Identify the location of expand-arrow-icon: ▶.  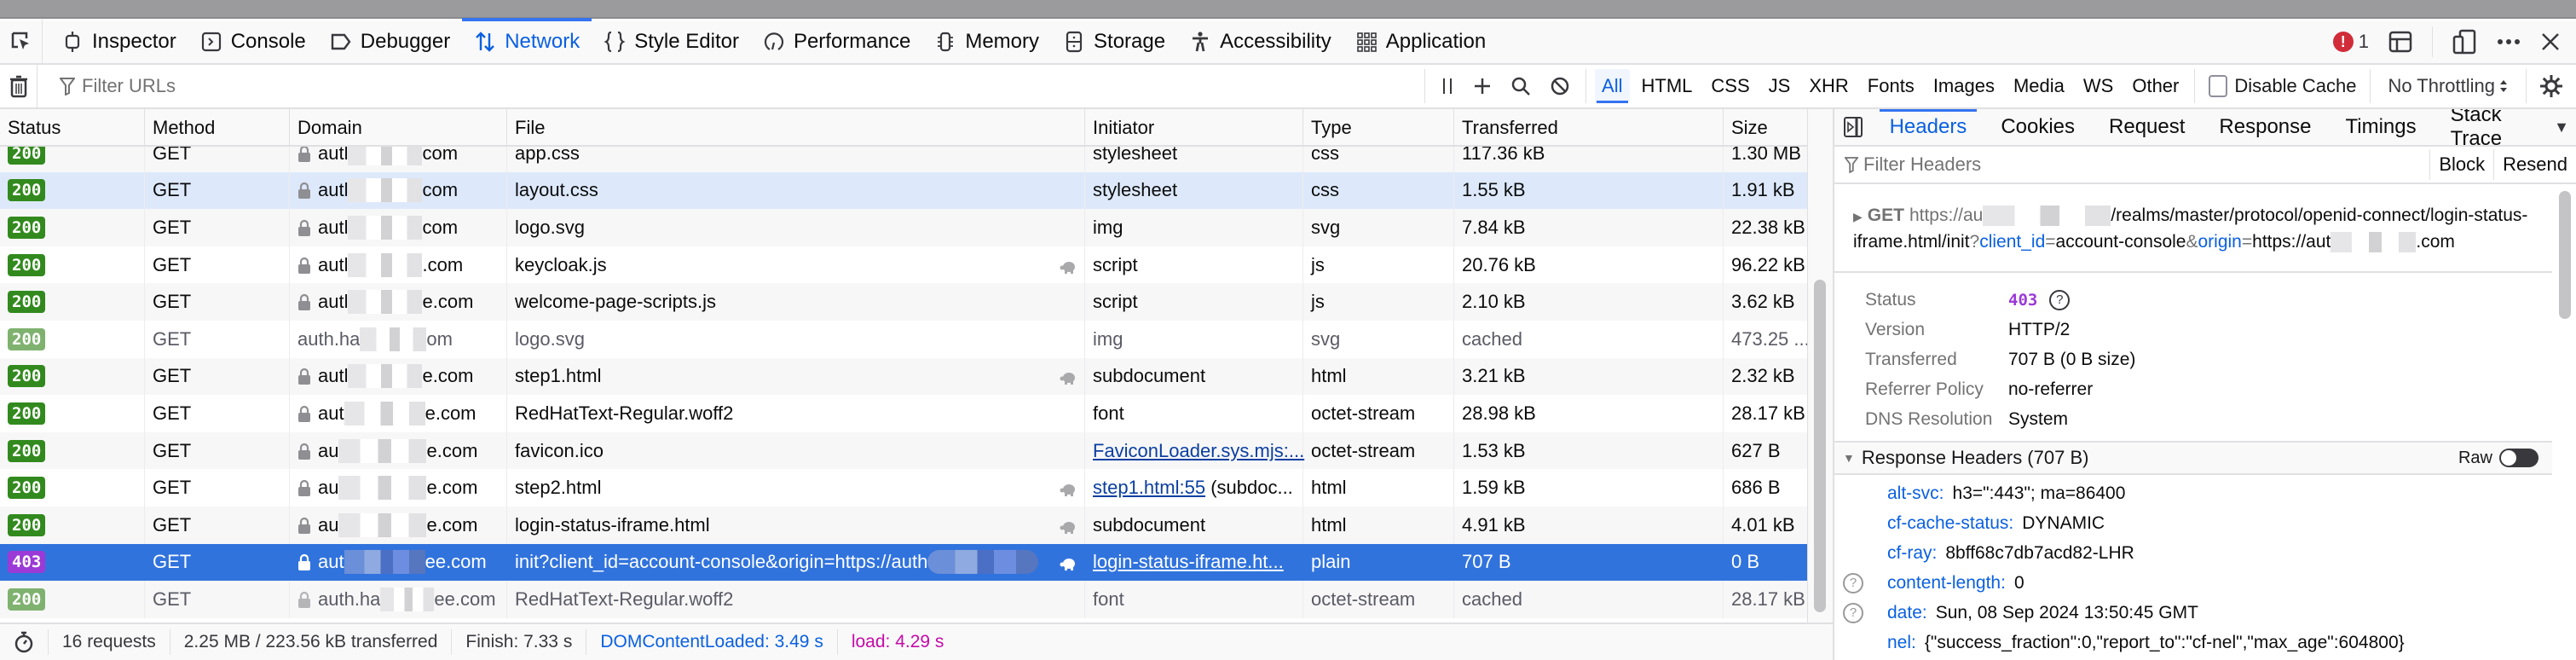
(1858, 216).